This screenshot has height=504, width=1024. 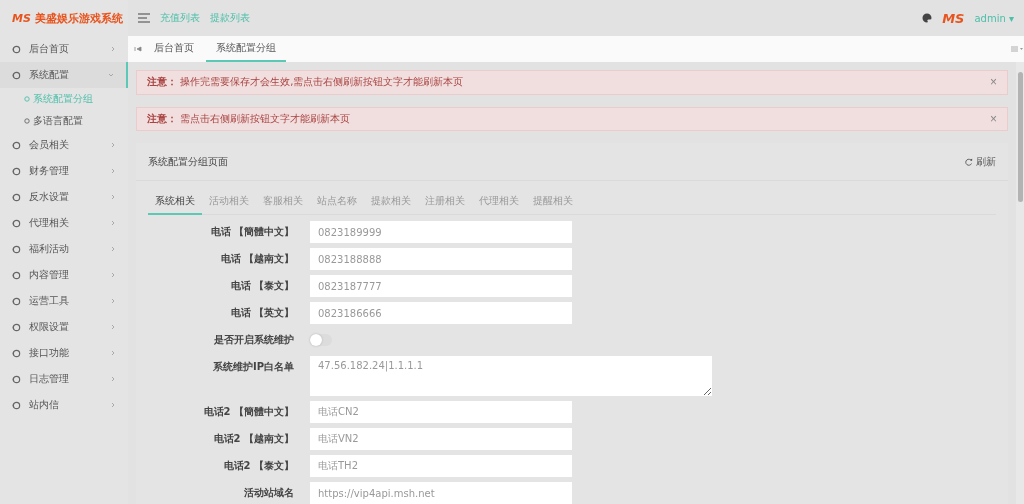 I want to click on section-tab: 注册相关, so click(x=445, y=202).